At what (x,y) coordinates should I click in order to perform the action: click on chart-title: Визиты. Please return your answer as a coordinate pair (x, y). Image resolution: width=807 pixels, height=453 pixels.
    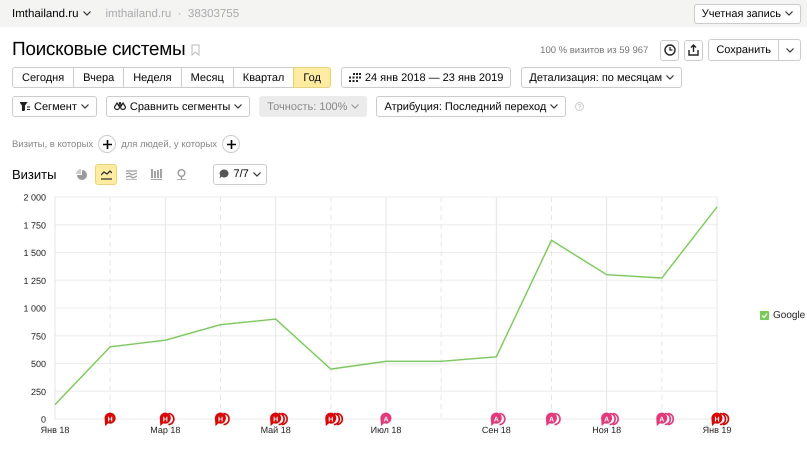
    Looking at the image, I should click on (34, 174).